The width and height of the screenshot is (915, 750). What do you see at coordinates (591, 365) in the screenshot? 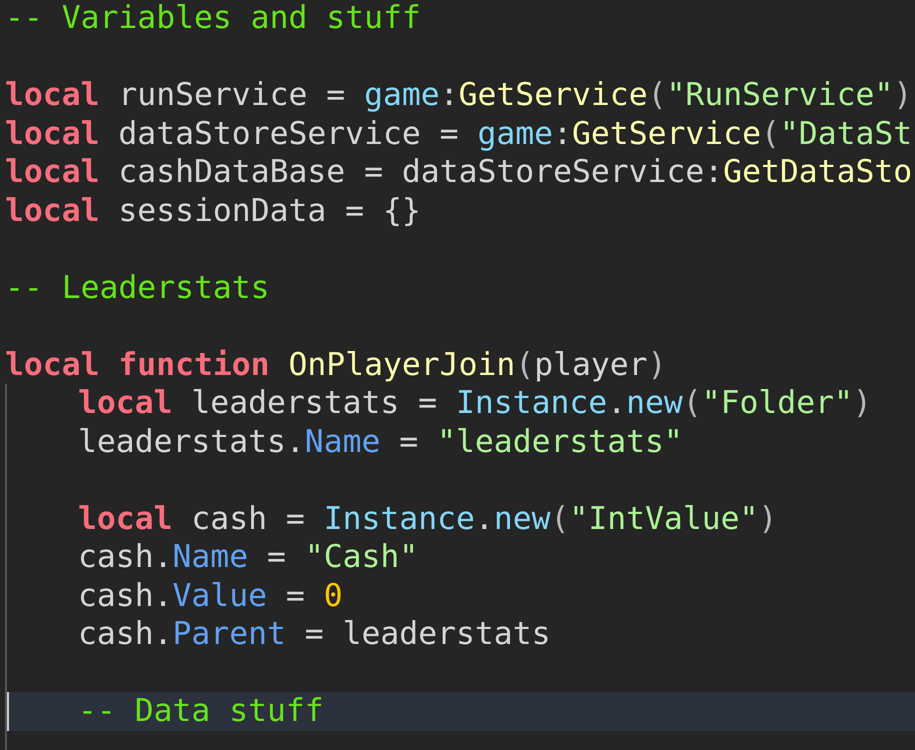
I see `code-text: player` at bounding box center [591, 365].